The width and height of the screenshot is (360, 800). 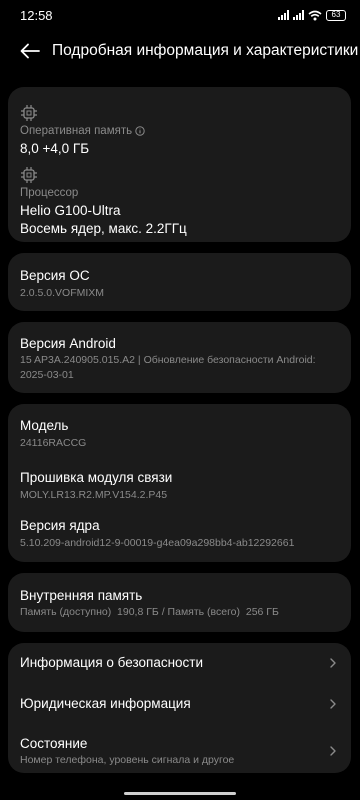 What do you see at coordinates (36, 15) in the screenshot?
I see `status-time: 12:58` at bounding box center [36, 15].